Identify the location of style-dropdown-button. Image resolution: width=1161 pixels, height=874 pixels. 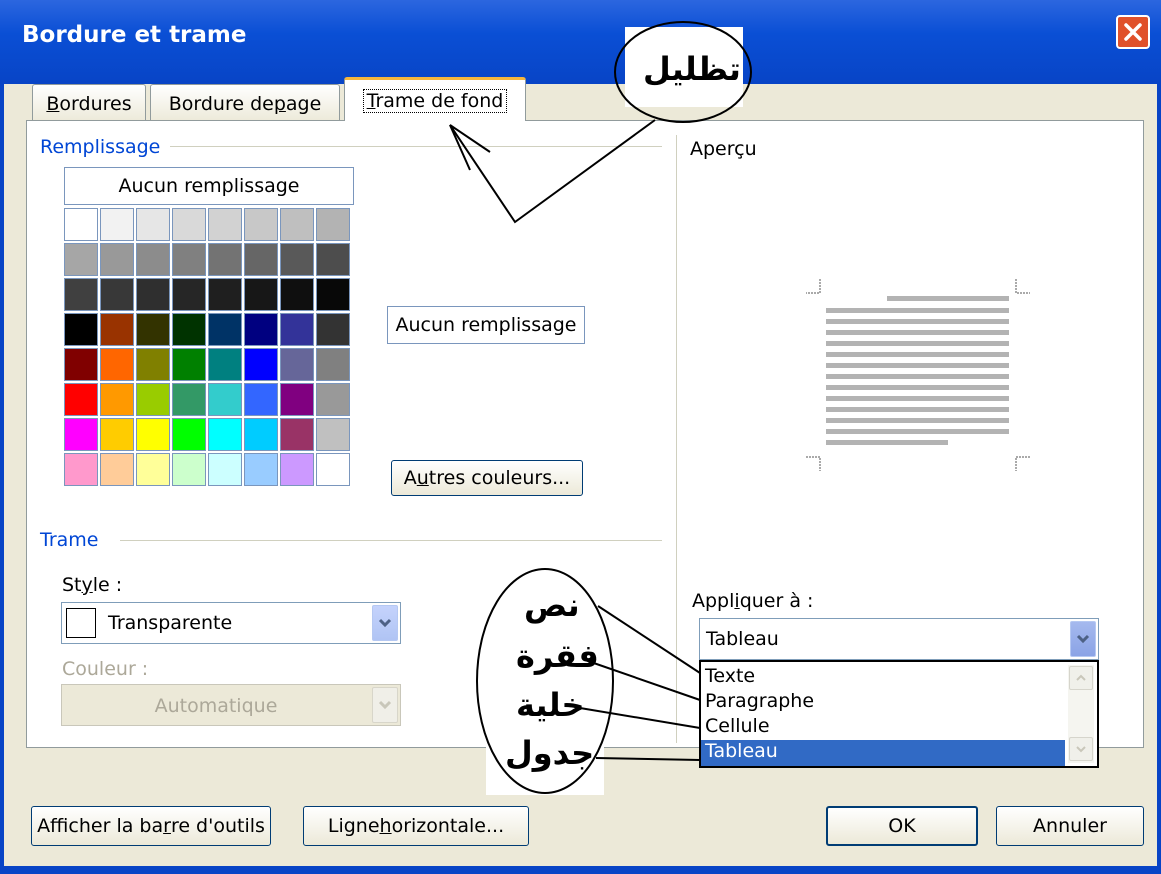
(385, 623).